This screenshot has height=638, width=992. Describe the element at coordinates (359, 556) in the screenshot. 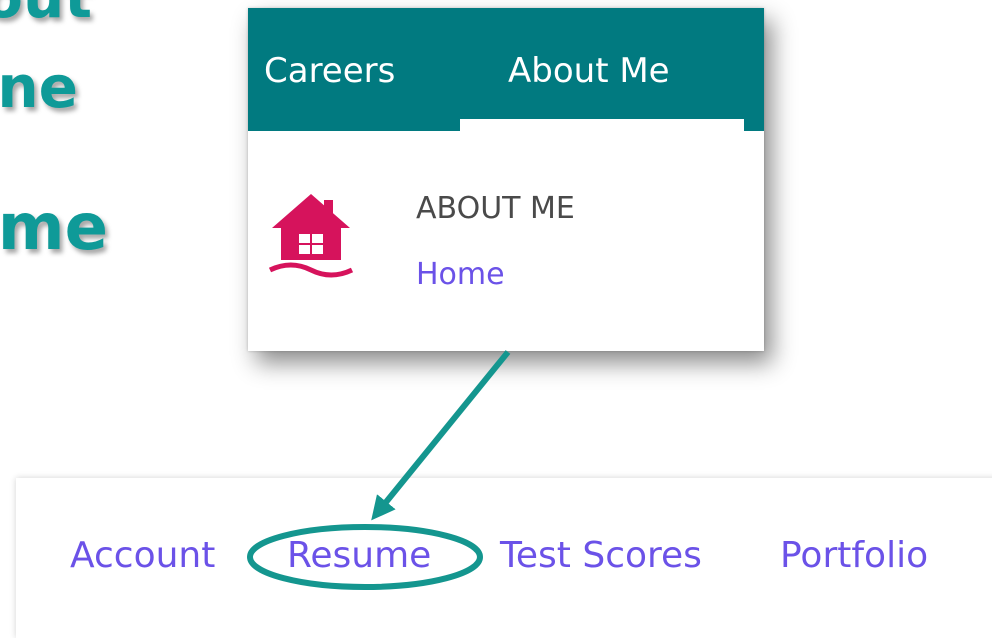

I see `nav-resume-link: Resume` at that location.